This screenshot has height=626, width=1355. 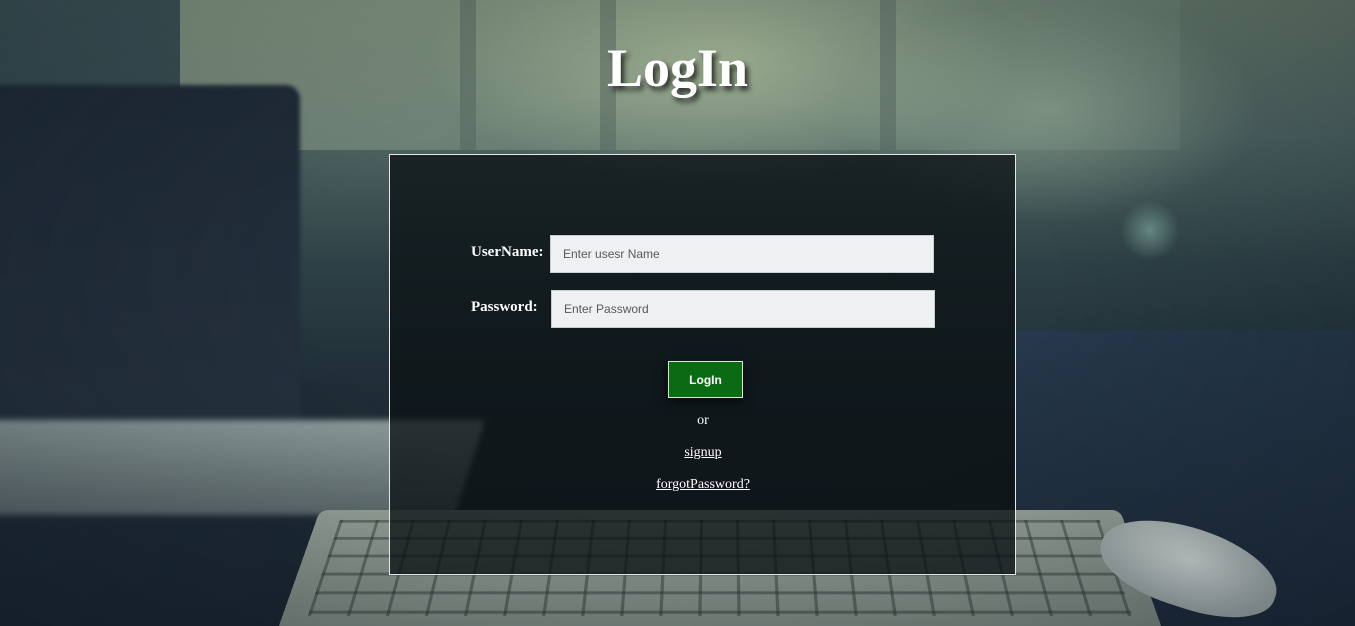 What do you see at coordinates (504, 307) in the screenshot?
I see `password-label: Password:` at bounding box center [504, 307].